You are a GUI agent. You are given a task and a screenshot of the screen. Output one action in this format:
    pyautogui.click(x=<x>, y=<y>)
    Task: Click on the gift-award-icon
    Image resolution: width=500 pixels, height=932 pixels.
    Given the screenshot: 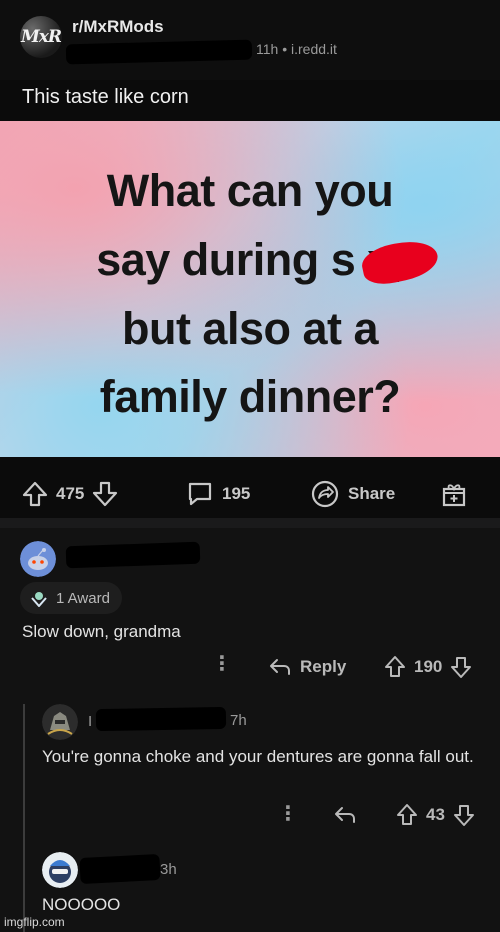 What is the action you would take?
    pyautogui.click(x=454, y=495)
    